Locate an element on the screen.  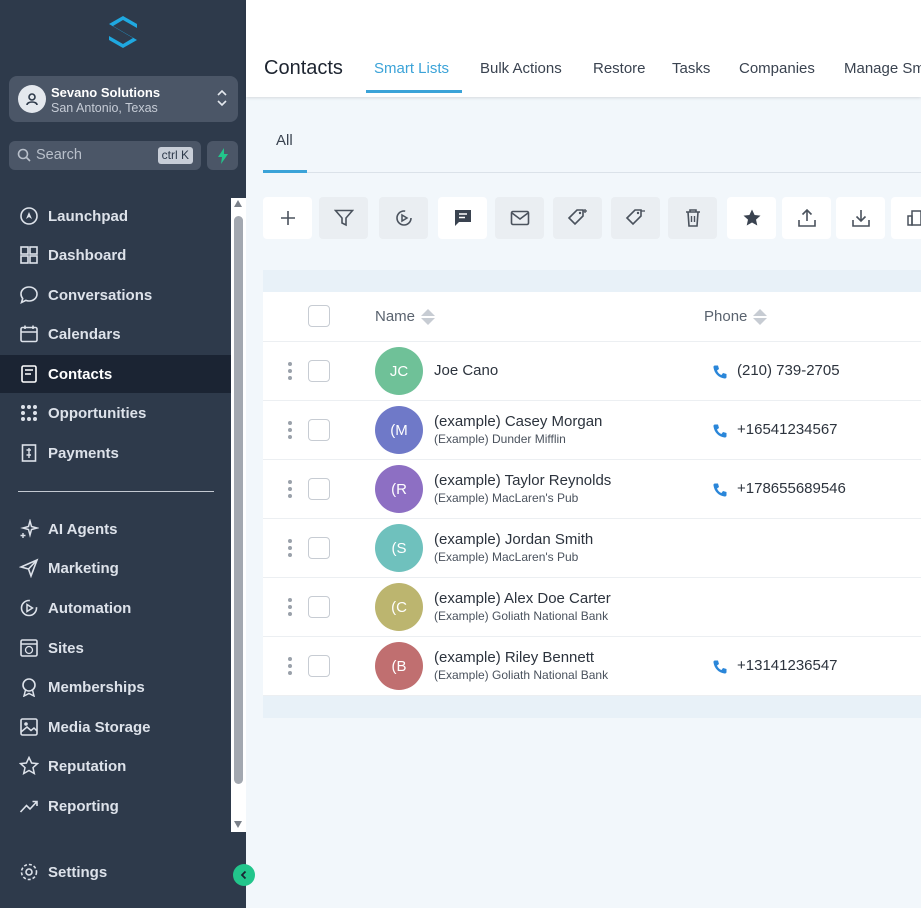
sidebar-scrollbar is located at coordinates (238, 515).